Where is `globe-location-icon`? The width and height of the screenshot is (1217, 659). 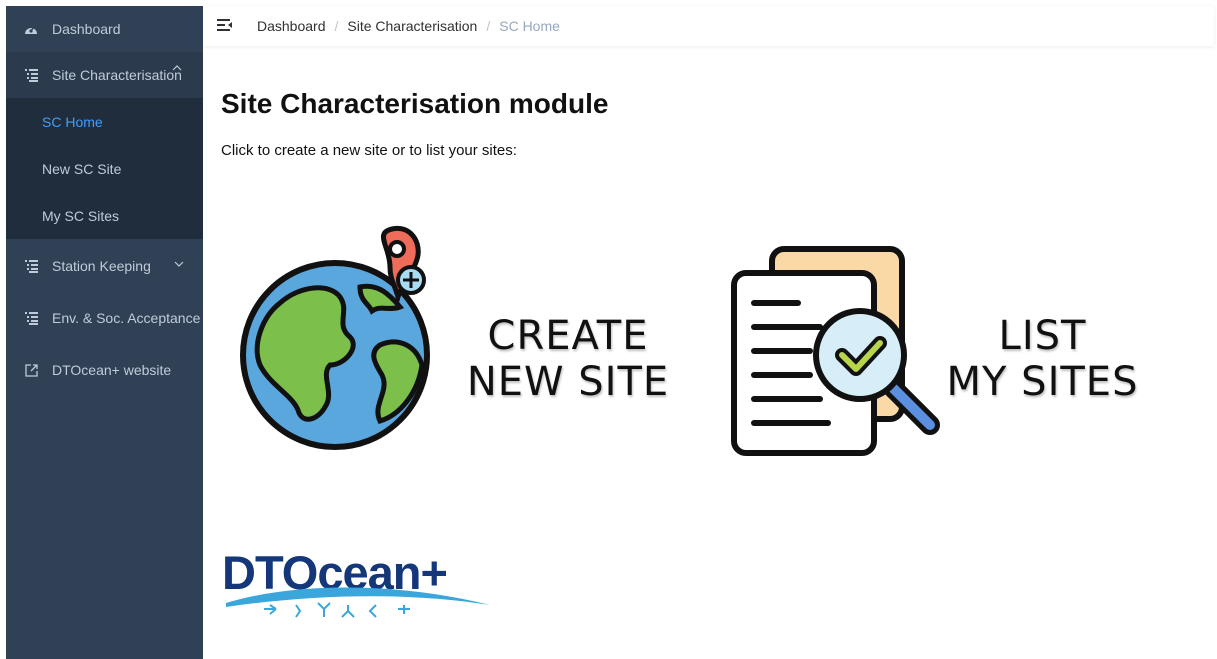
globe-location-icon is located at coordinates (335, 337).